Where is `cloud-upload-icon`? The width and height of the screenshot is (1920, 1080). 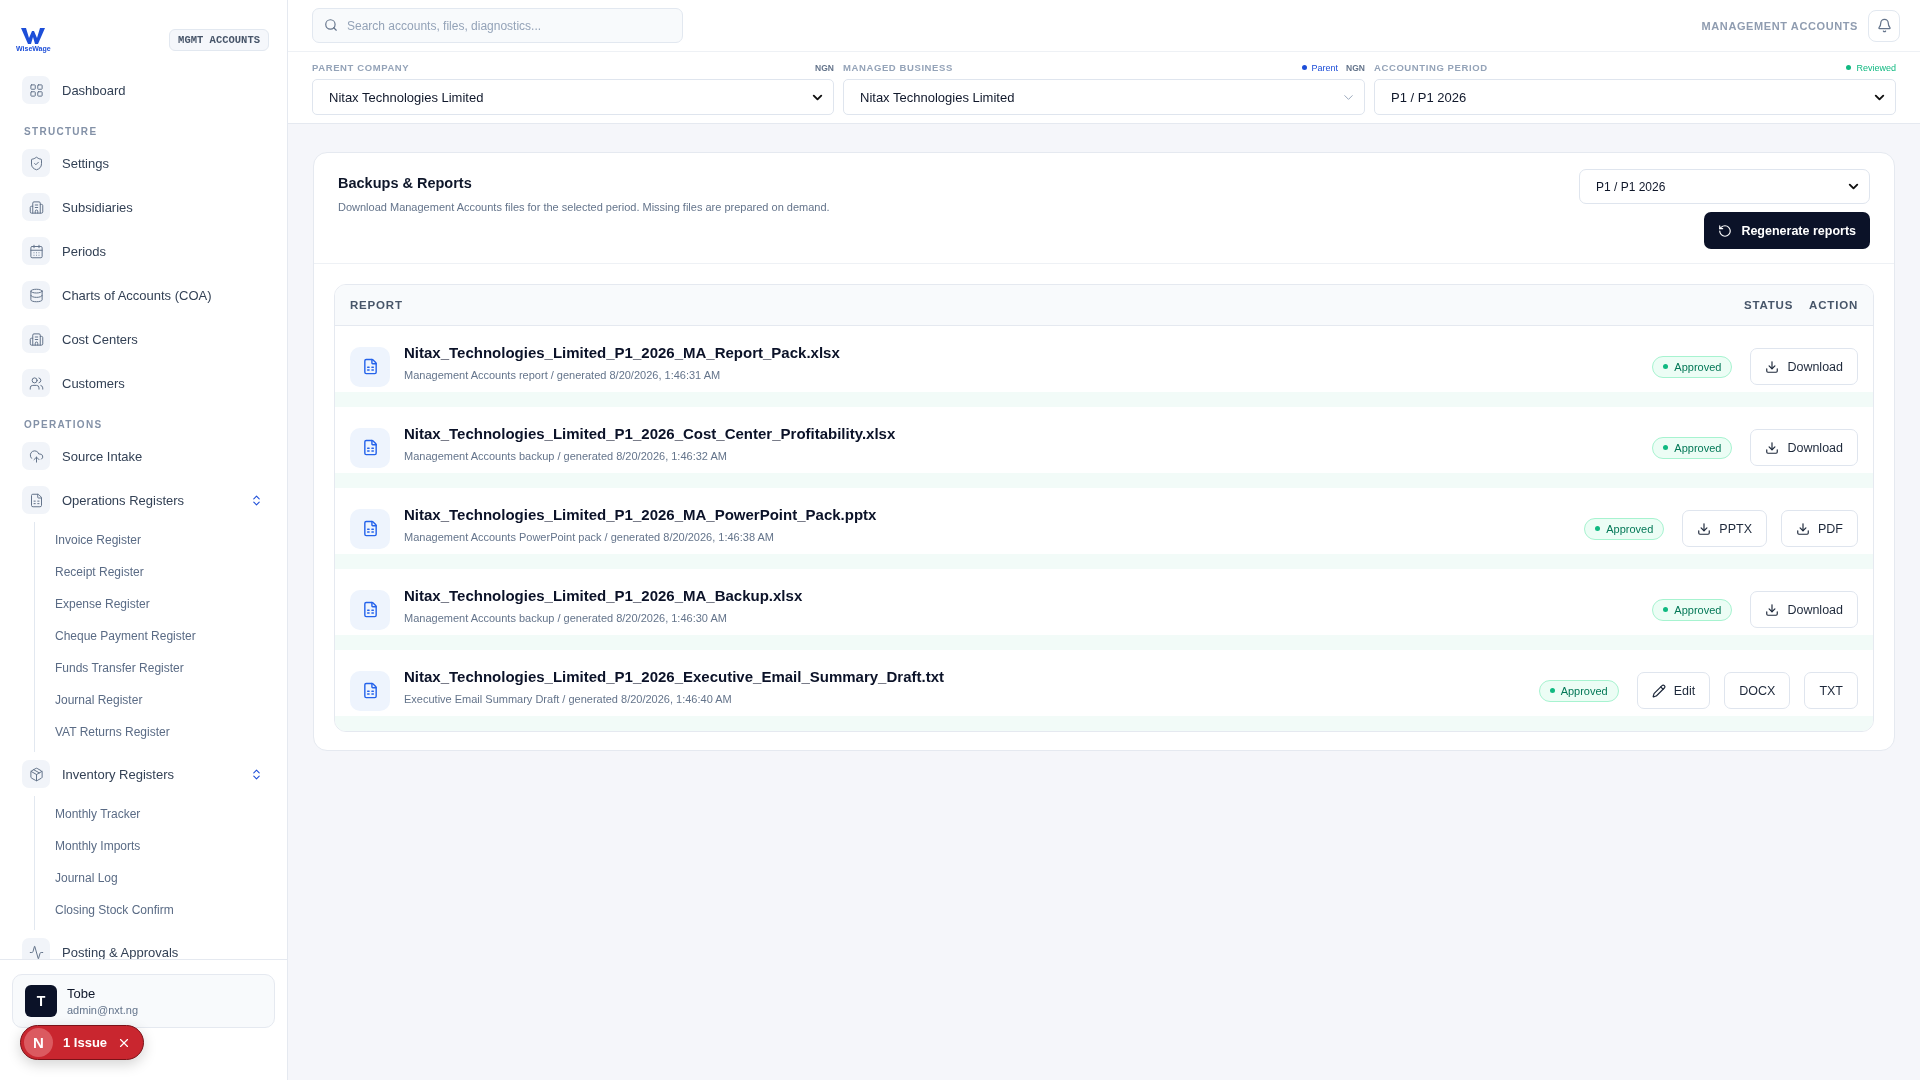
cloud-upload-icon is located at coordinates (36, 456).